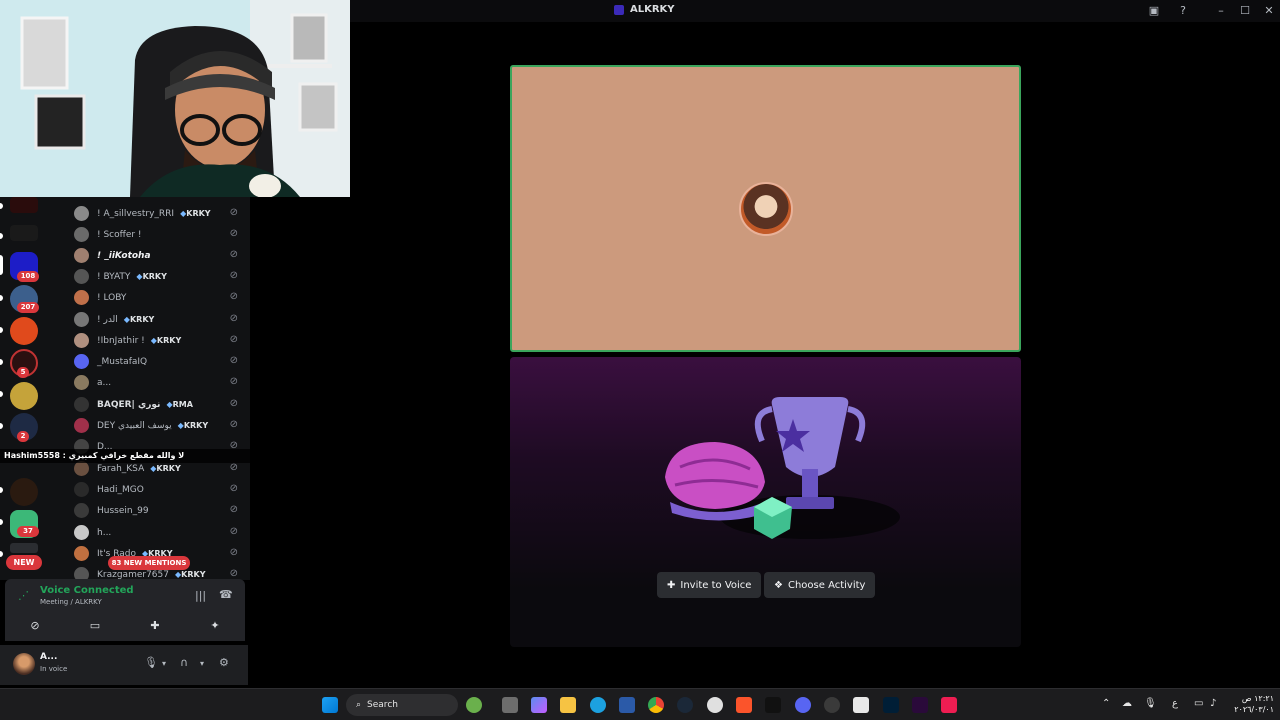 The width and height of the screenshot is (1280, 720). I want to click on disconnect-icon: ☎, so click(226, 594).